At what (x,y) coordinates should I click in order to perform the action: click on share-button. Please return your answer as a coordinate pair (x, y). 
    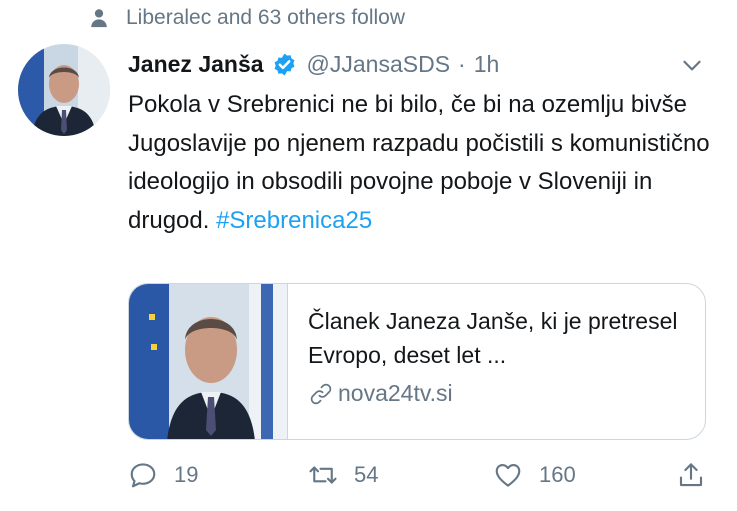
    Looking at the image, I should click on (699, 475).